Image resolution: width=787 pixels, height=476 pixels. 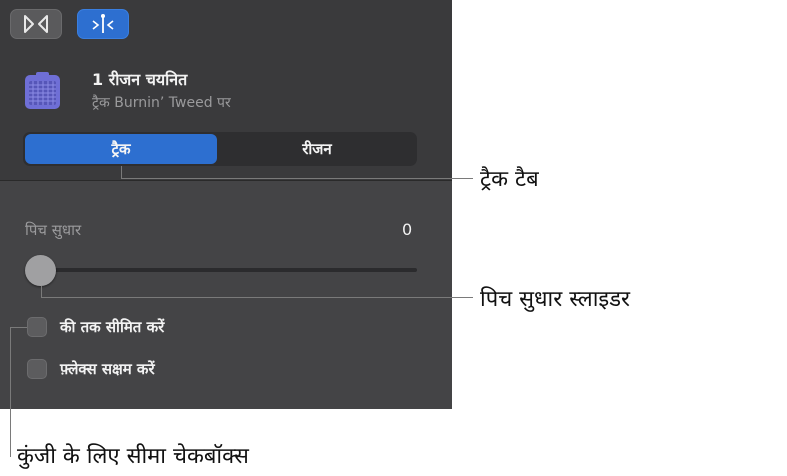 I want to click on amp-icon, so click(x=42, y=90).